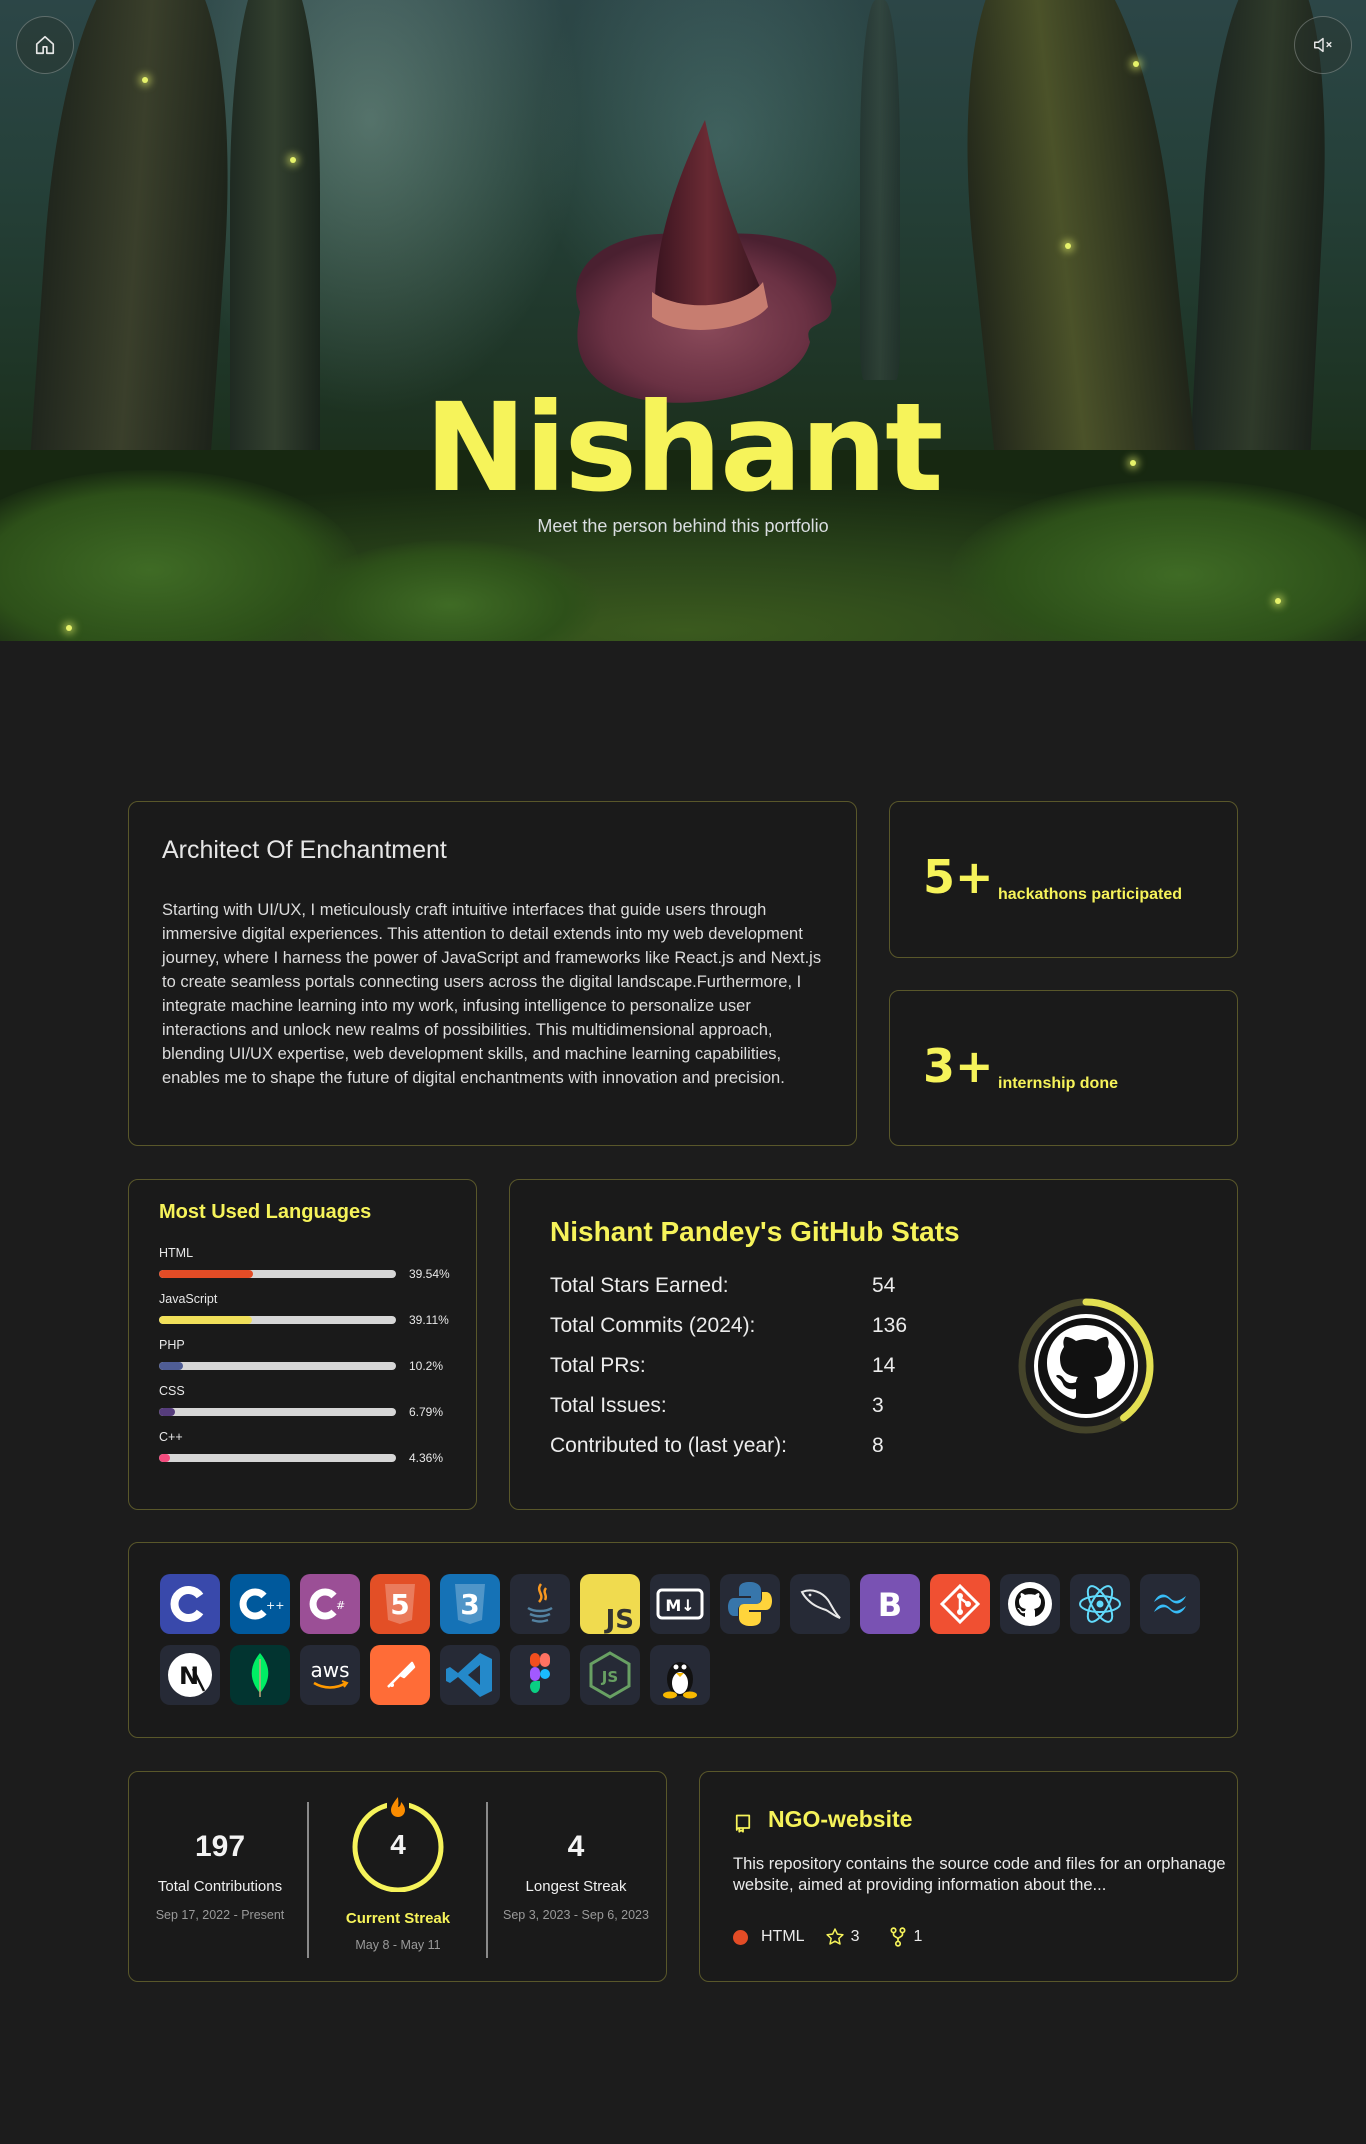 This screenshot has width=1366, height=2144. Describe the element at coordinates (834, 1936) in the screenshot. I see `star-icon` at that location.